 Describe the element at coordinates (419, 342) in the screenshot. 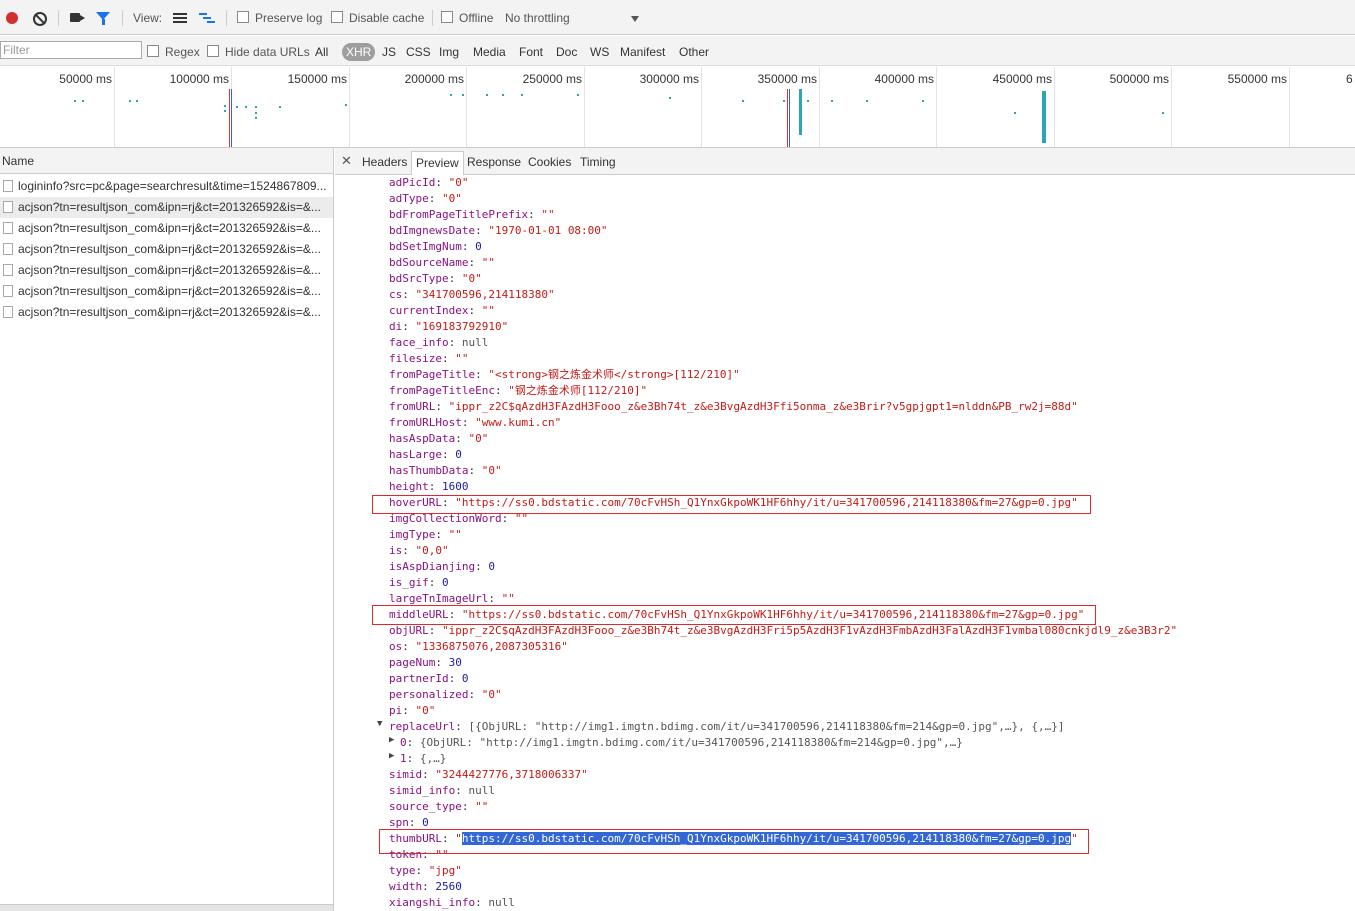

I see `json-key: face_info` at that location.